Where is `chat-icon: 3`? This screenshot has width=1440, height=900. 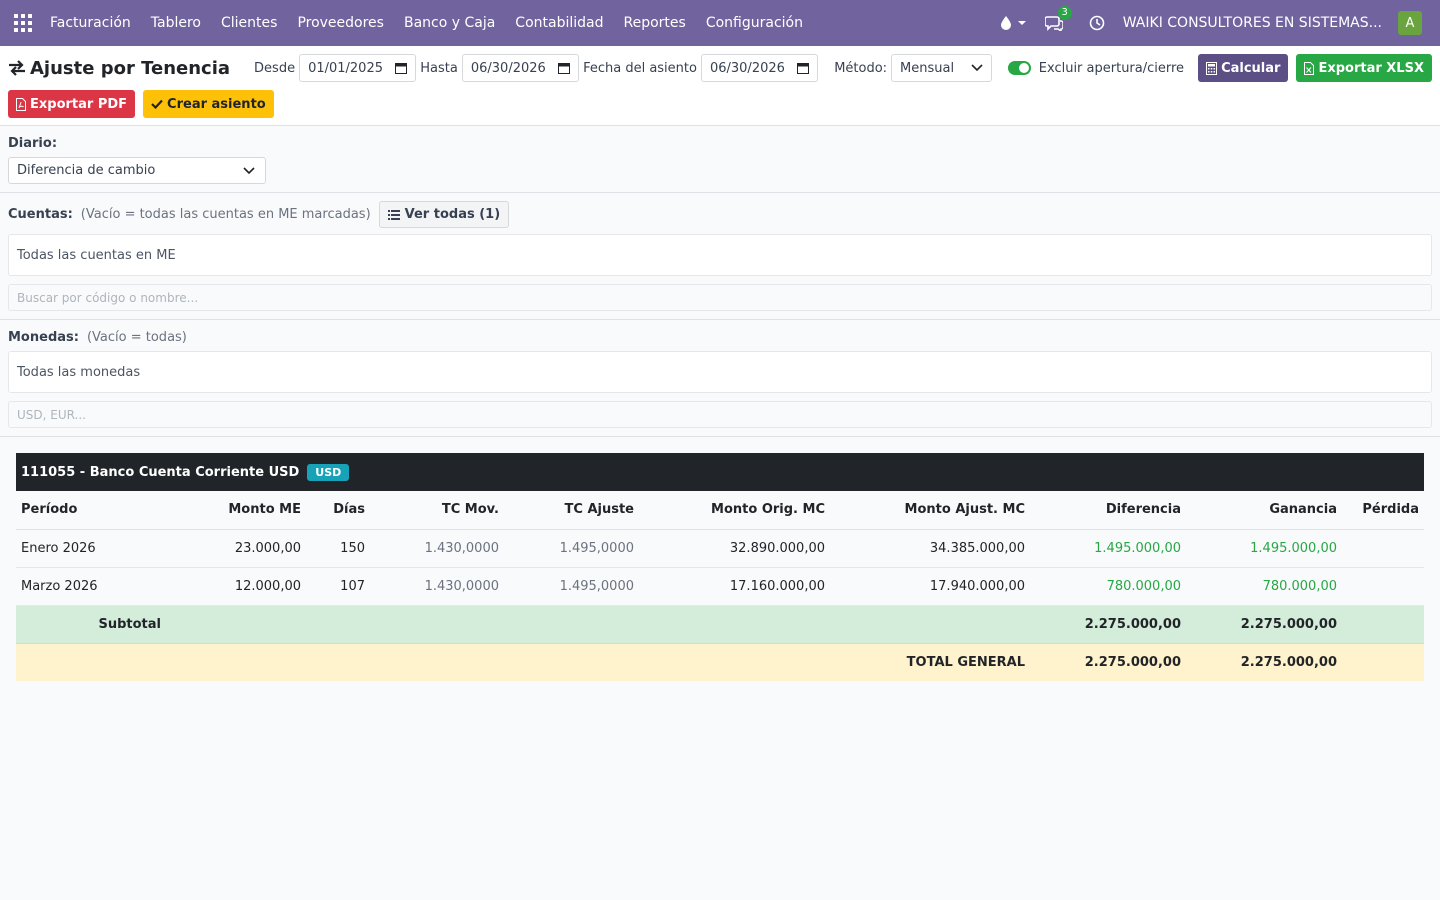
chat-icon: 3 is located at coordinates (1058, 18).